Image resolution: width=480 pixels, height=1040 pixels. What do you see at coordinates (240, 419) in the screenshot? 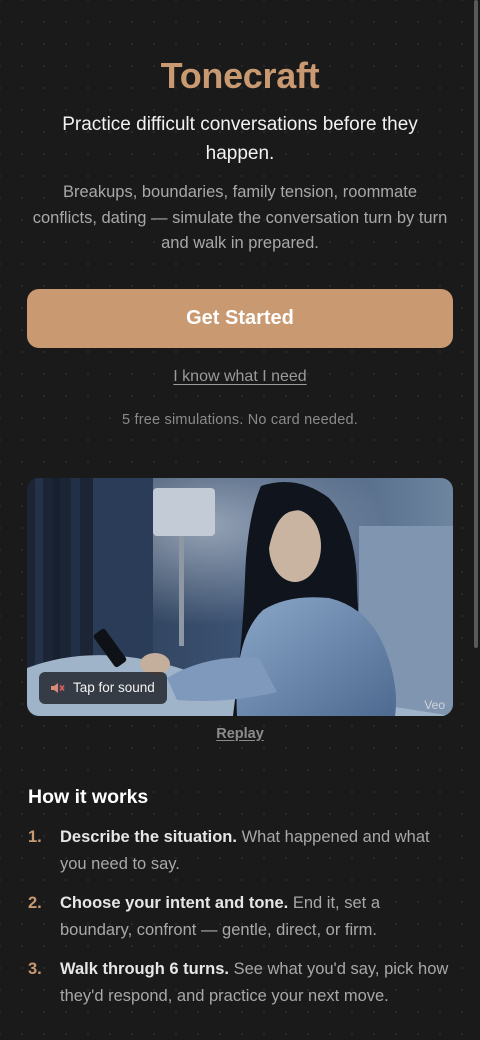
I see `free-simulations-note: 5 free simulations. No card needed.` at bounding box center [240, 419].